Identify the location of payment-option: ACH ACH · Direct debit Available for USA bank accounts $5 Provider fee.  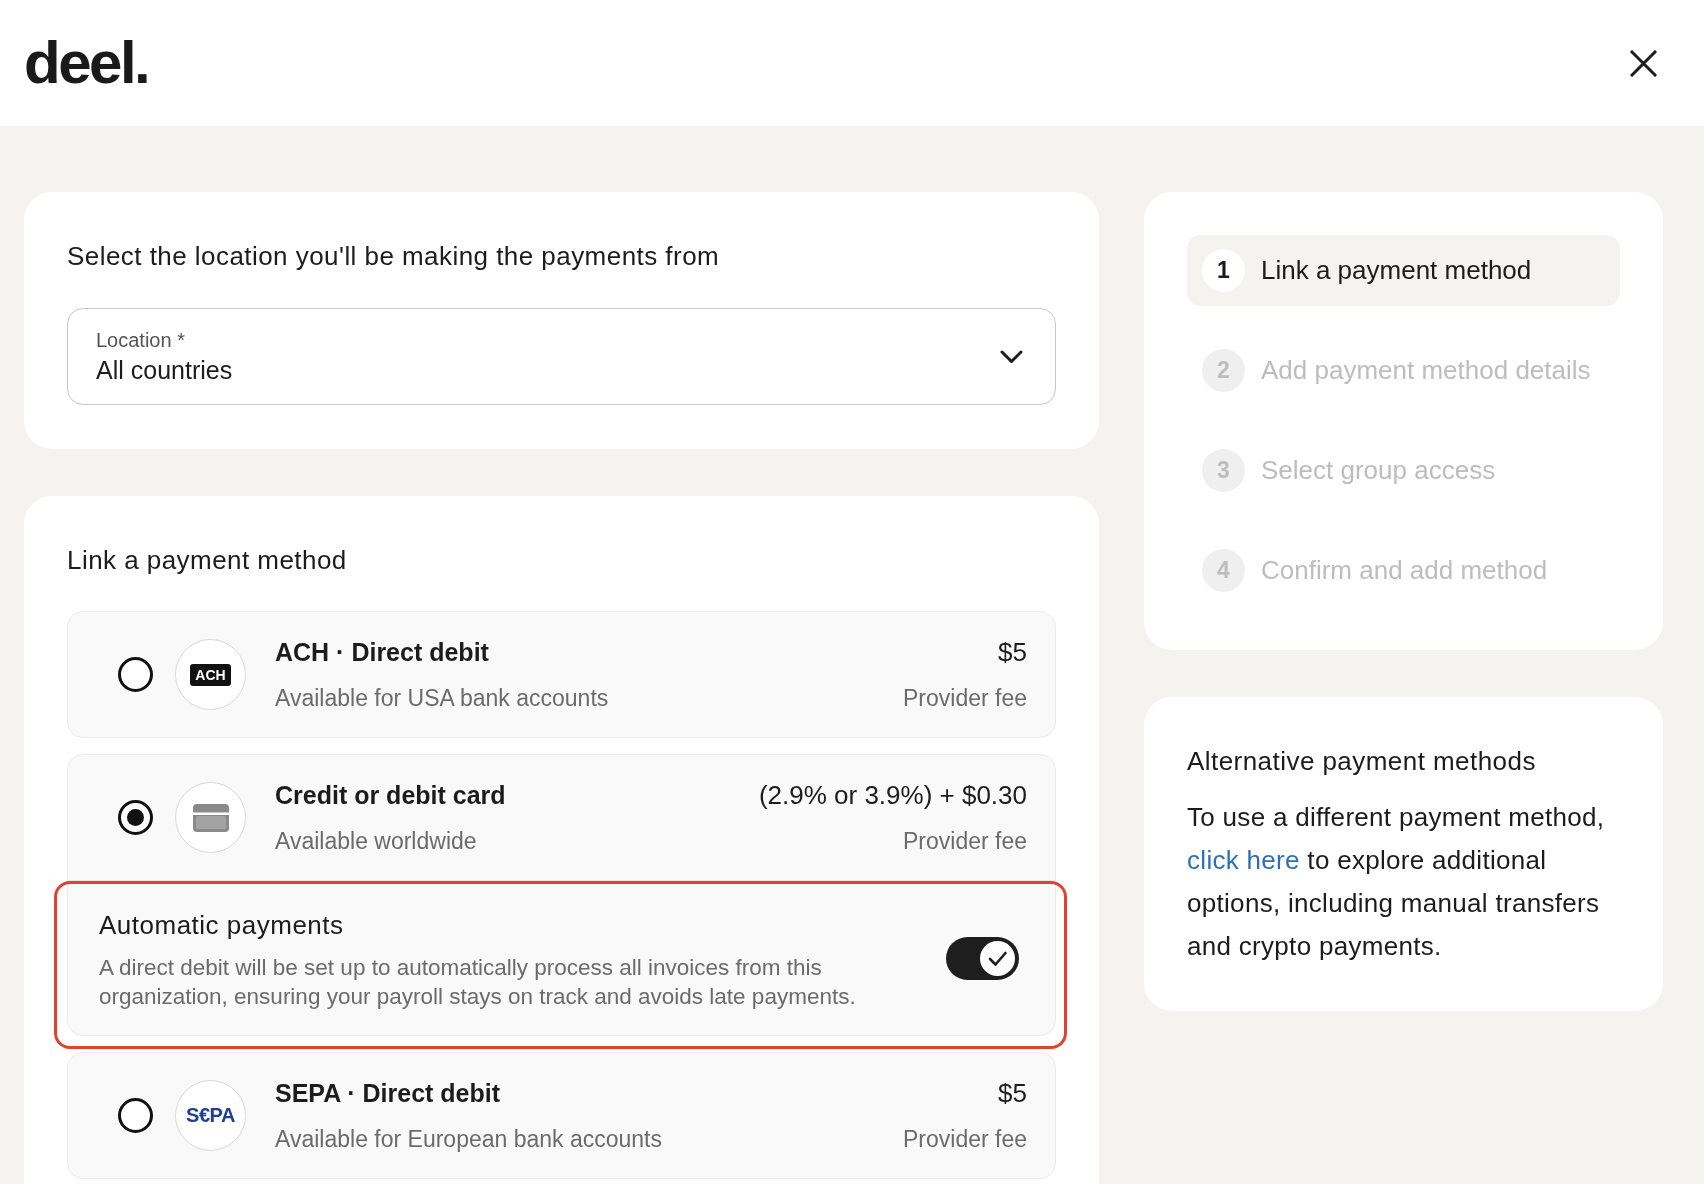
(561, 674).